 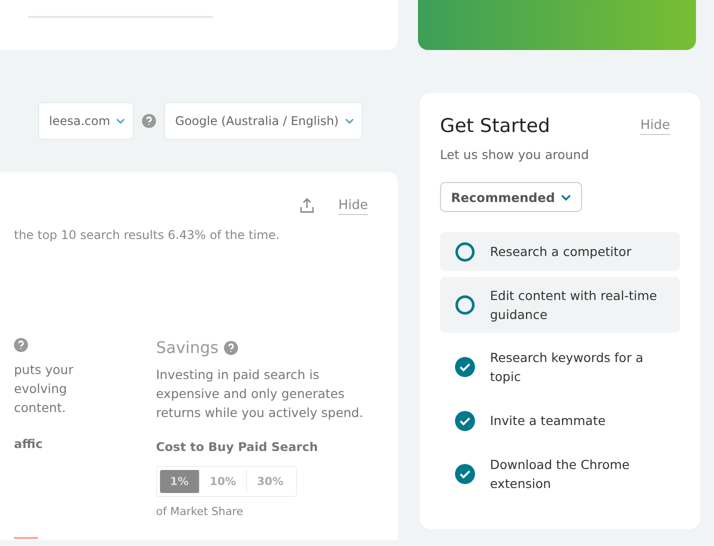 What do you see at coordinates (147, 235) in the screenshot?
I see `summary-text: the top 10 search results 6.43% of the time.` at bounding box center [147, 235].